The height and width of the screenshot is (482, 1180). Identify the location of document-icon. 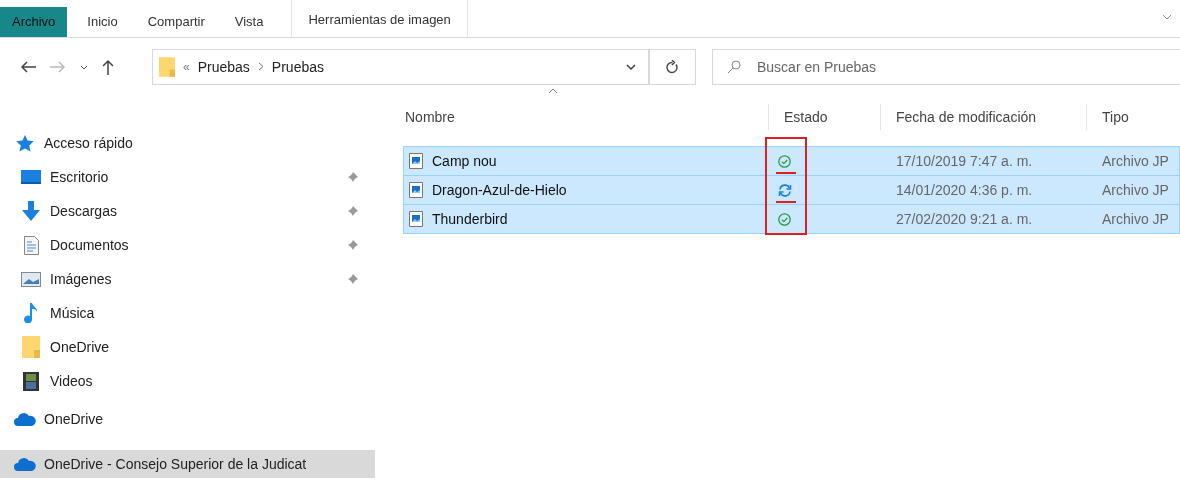
(31, 245).